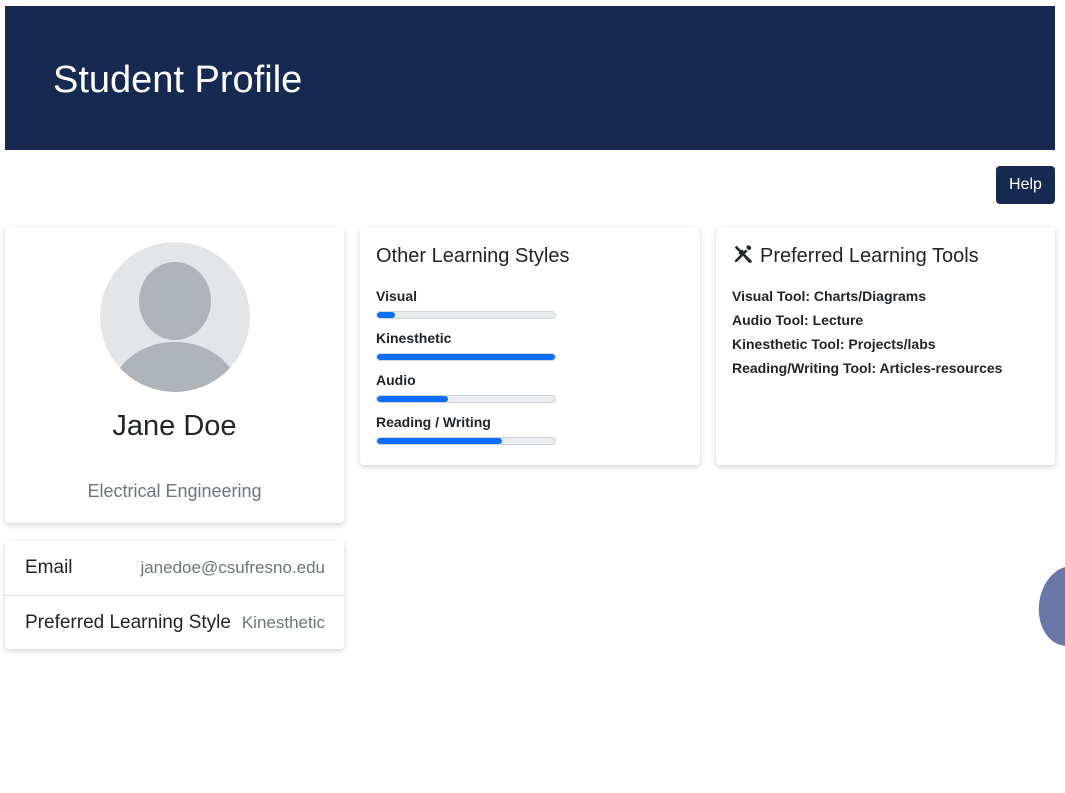 The width and height of the screenshot is (1065, 793). I want to click on avatar, so click(175, 317).